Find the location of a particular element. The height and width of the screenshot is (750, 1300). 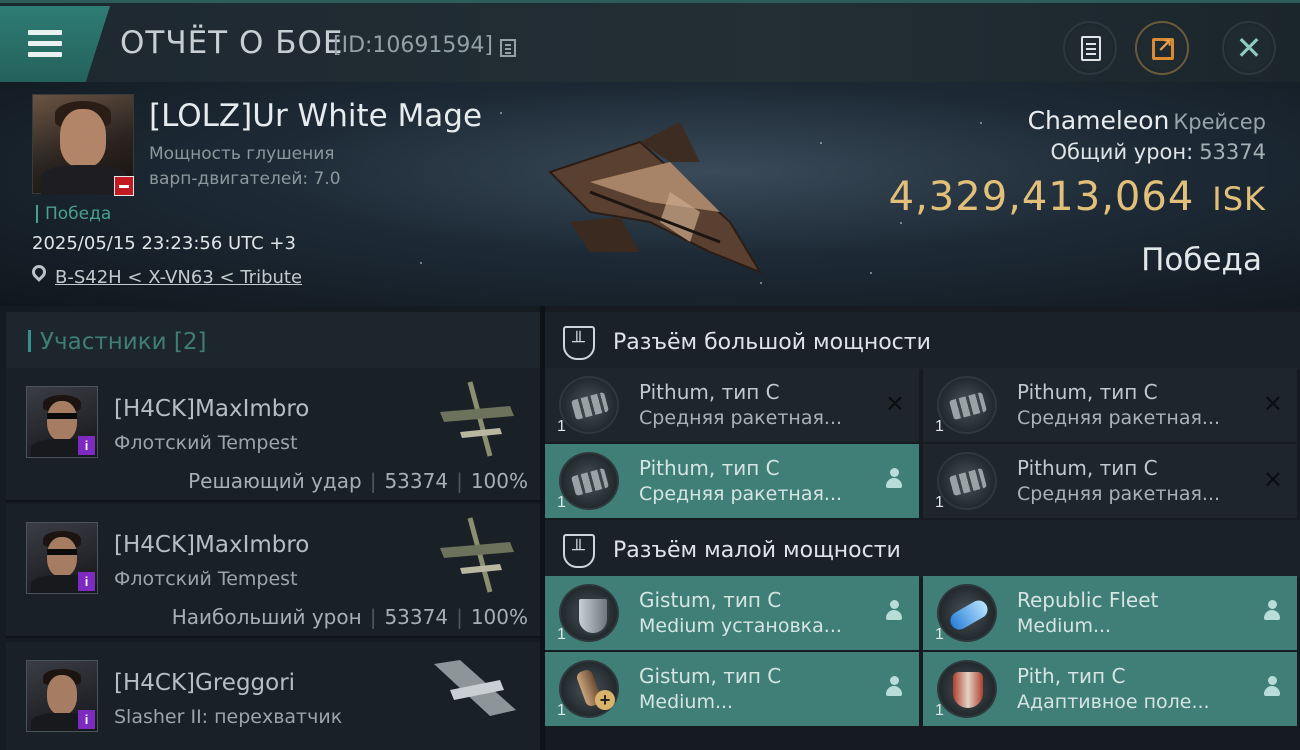

share-button is located at coordinates (1162, 48).